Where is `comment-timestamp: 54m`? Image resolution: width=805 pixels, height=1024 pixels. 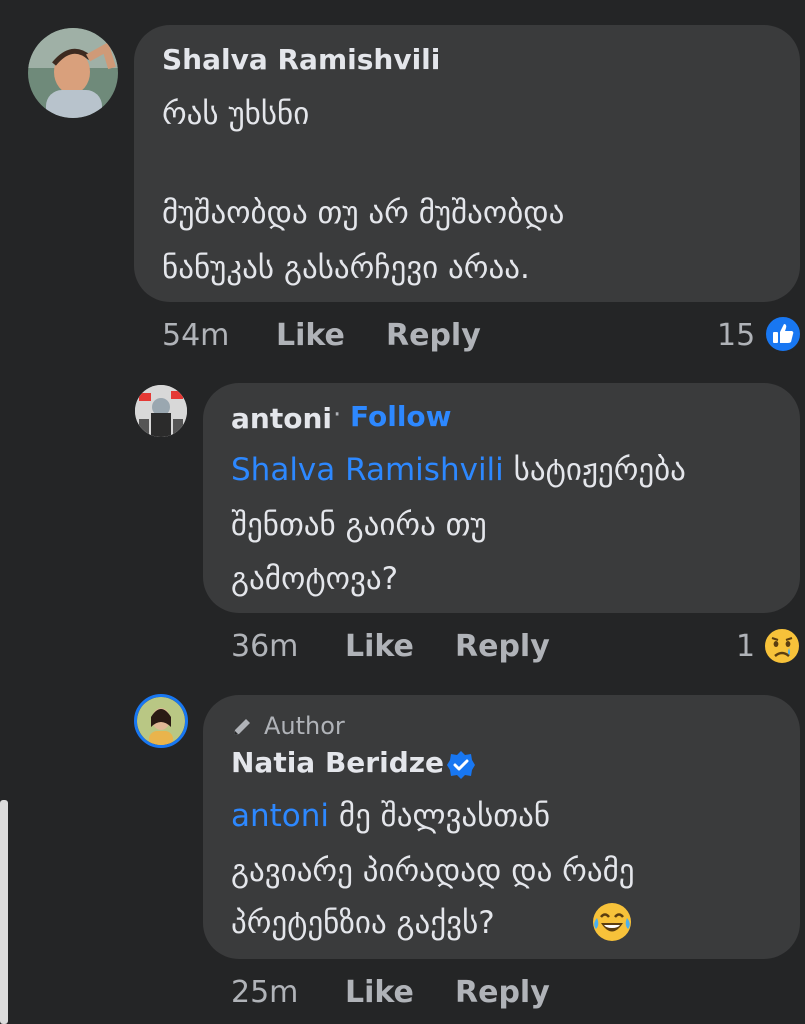
comment-timestamp: 54m is located at coordinates (195, 335).